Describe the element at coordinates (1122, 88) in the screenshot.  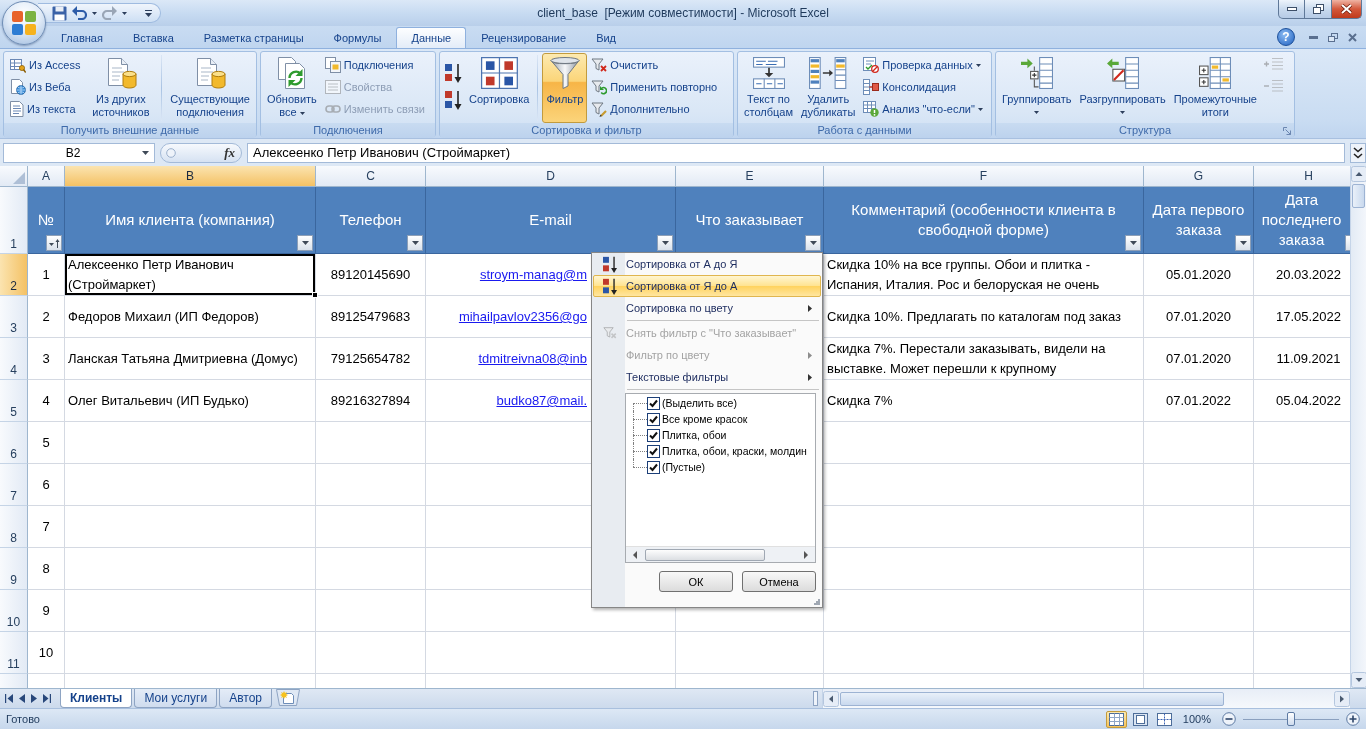
I see `ribbon-button: Разгруппировать` at that location.